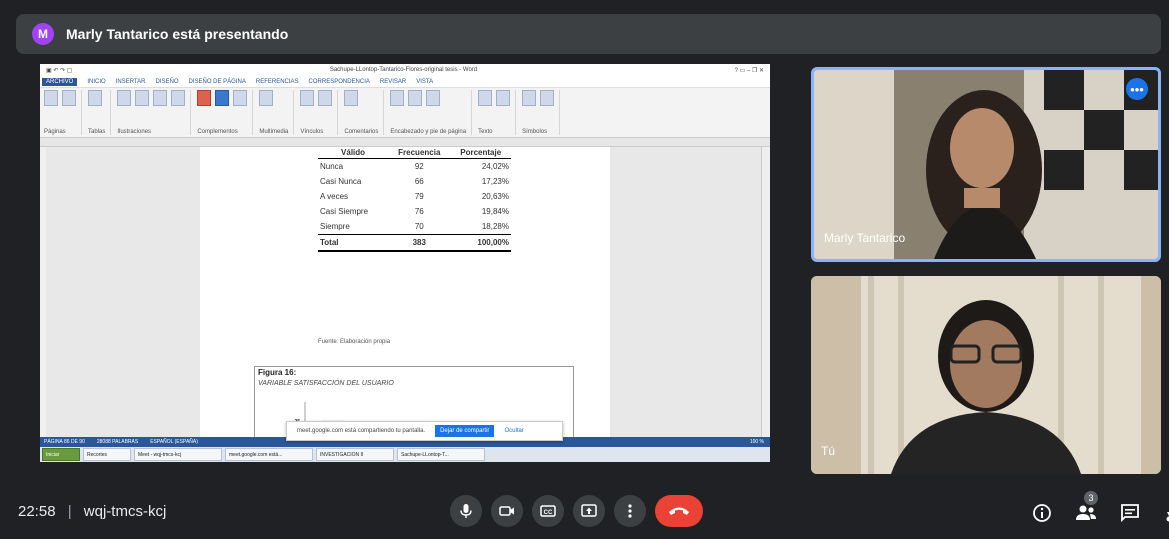 The height and width of the screenshot is (539, 1169). I want to click on participant-name: Marly Tantarico, so click(865, 238).